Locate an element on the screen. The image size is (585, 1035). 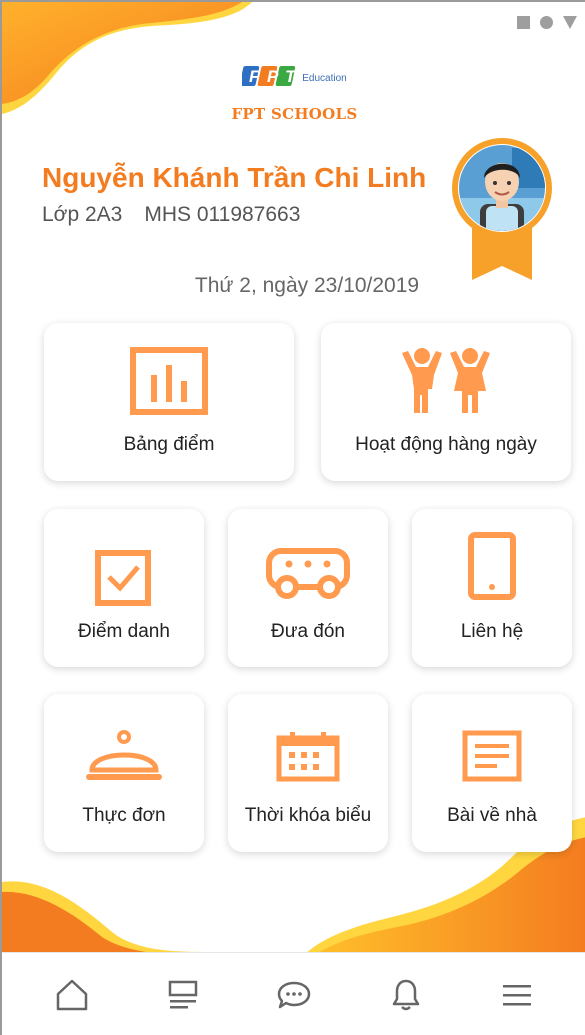
current-date: Thứ 2, ngày 23/10/2019 is located at coordinates (307, 285).